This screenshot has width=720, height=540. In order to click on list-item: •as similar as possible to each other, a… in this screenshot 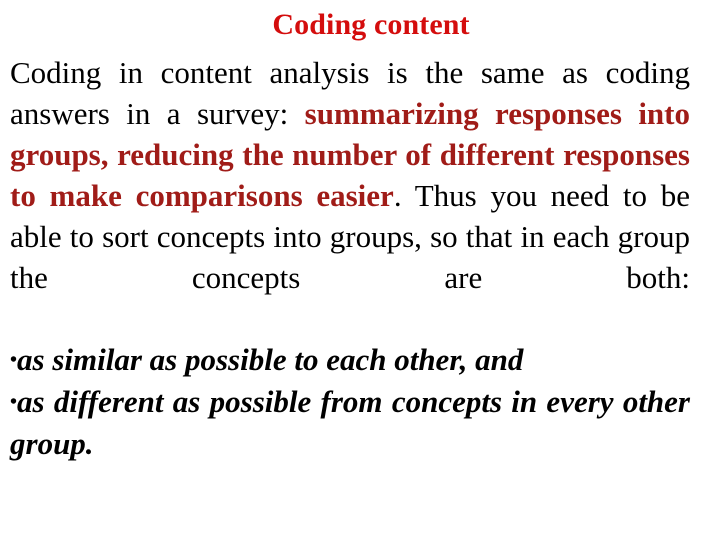, I will do `click(350, 360)`.